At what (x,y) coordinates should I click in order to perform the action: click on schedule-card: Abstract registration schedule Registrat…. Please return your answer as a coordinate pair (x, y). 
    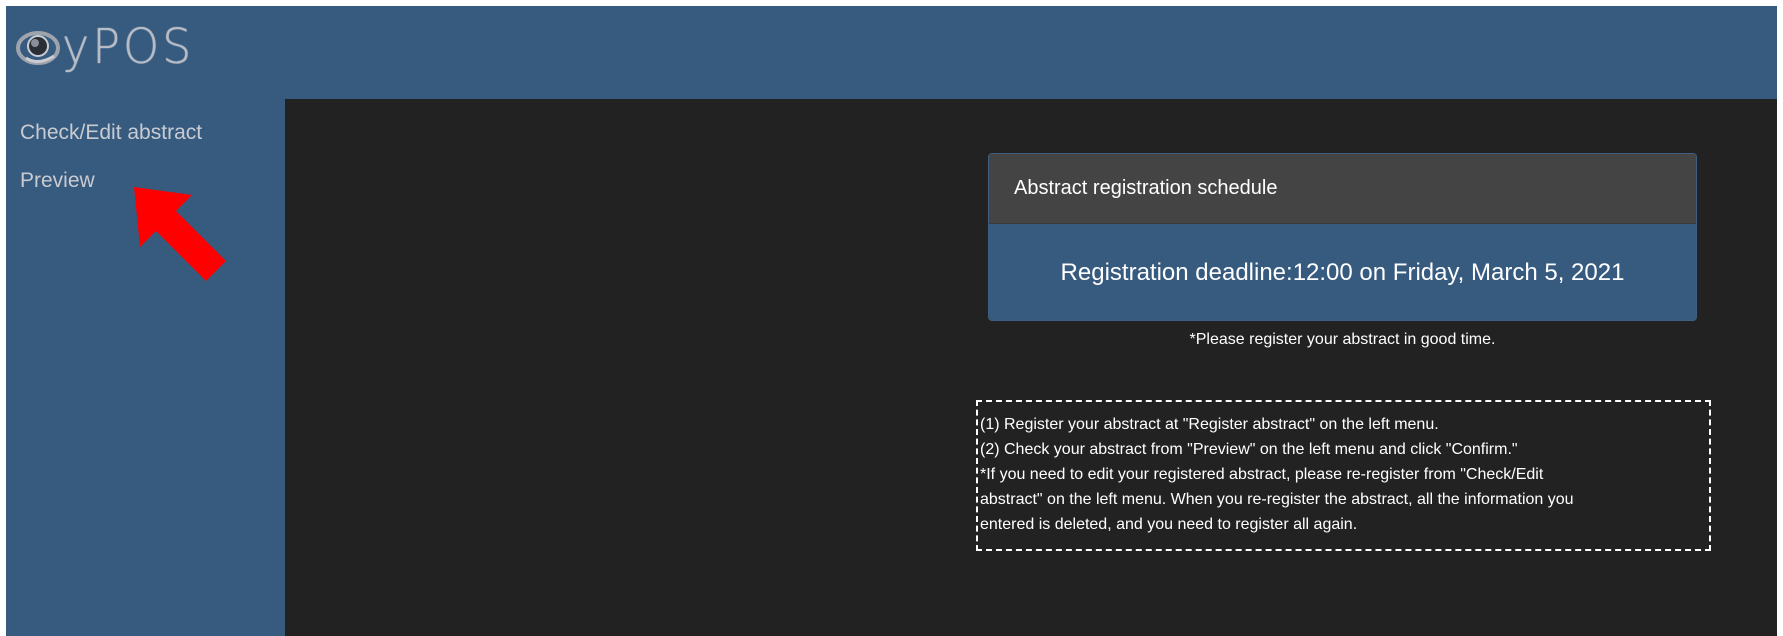
    Looking at the image, I should click on (1342, 237).